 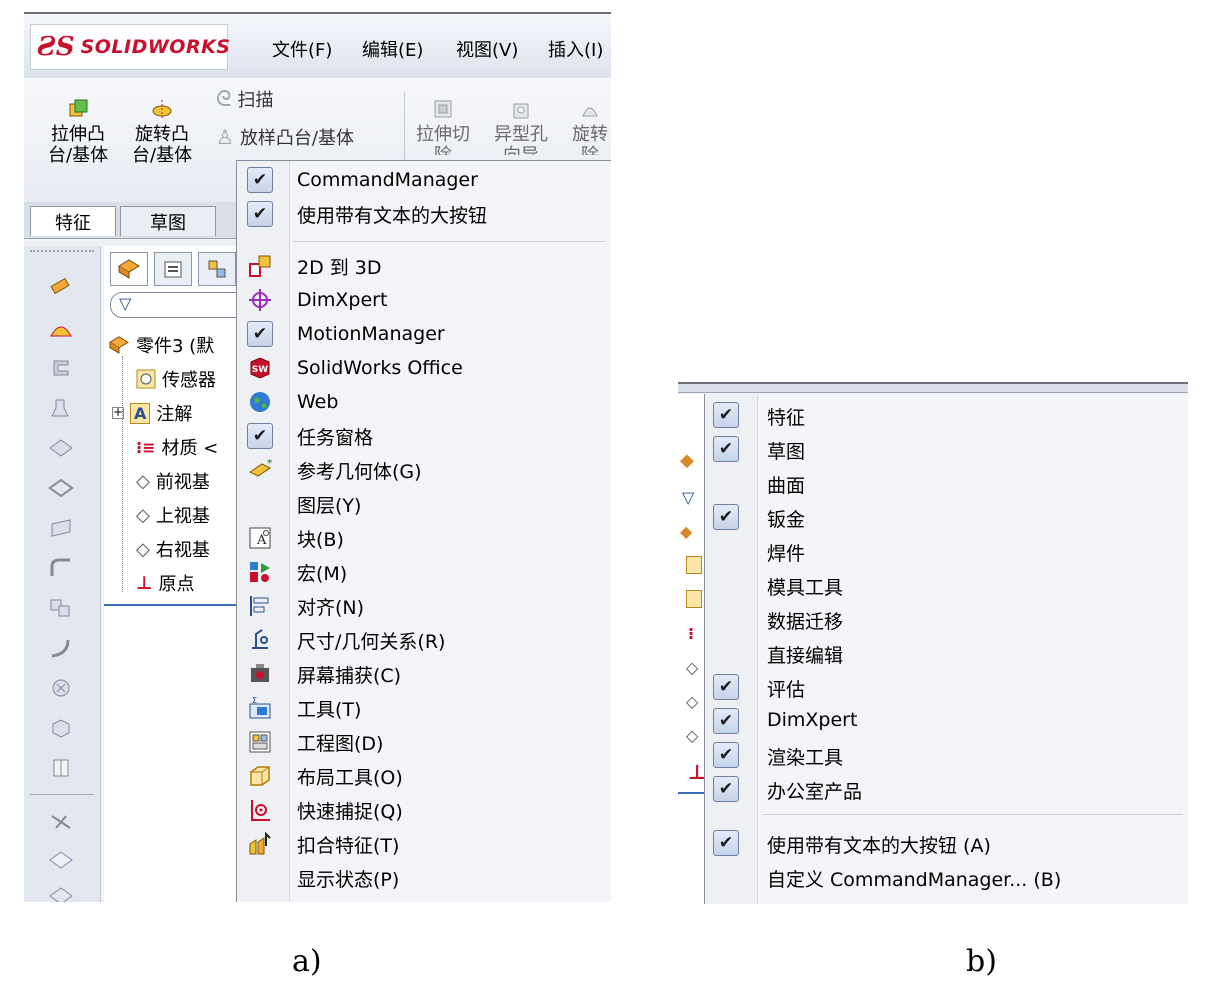 What do you see at coordinates (487, 49) in the screenshot?
I see `menu-view: 视图(V)` at bounding box center [487, 49].